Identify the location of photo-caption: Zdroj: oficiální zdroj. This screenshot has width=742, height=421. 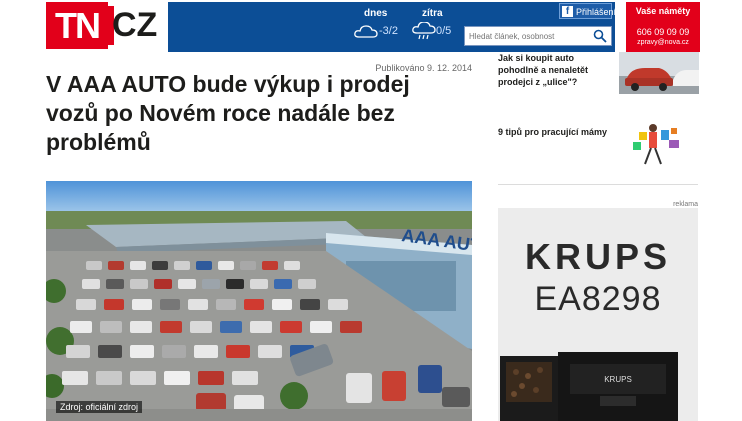
(99, 407).